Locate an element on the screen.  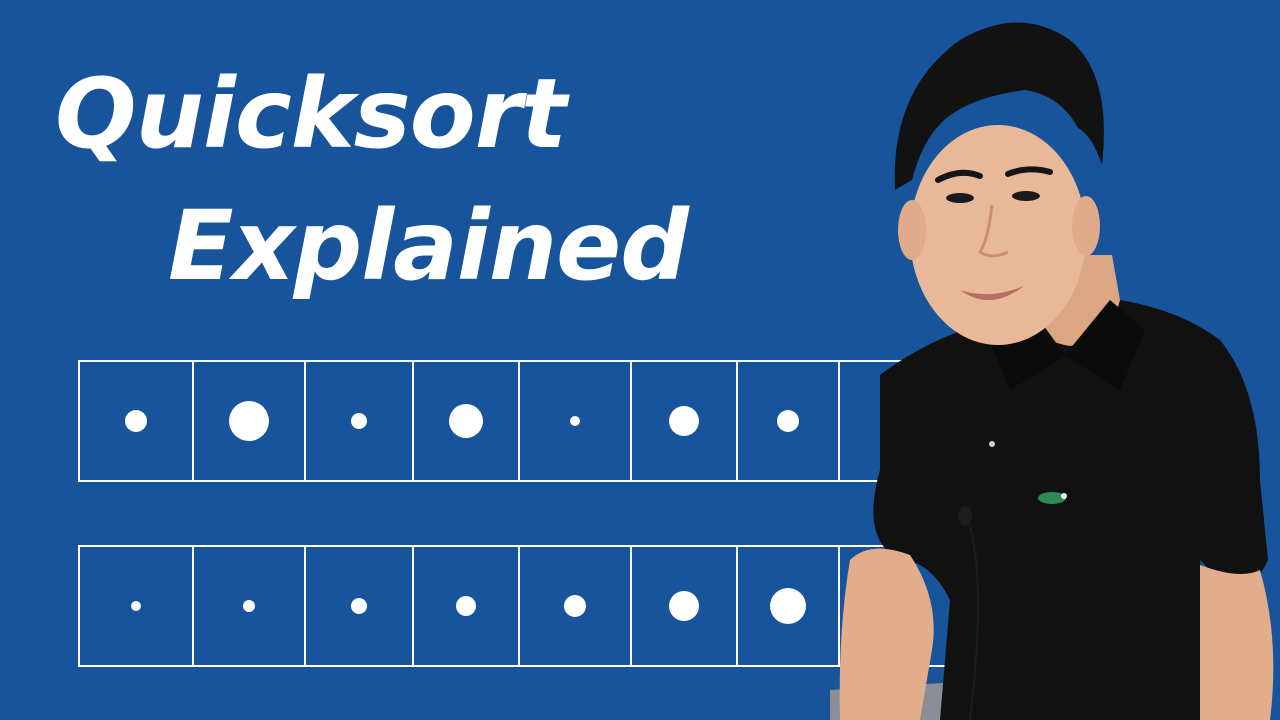
left-arm is located at coordinates (886, 634).